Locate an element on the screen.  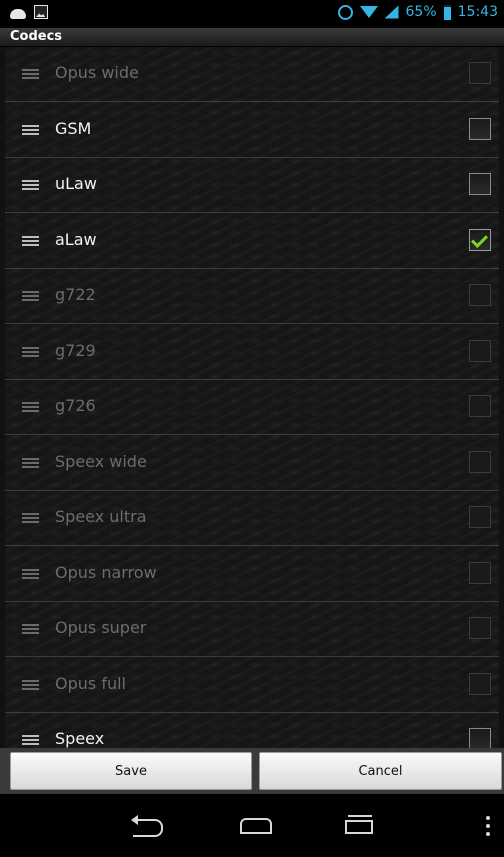
codec-row: Opus wide is located at coordinates (252, 74).